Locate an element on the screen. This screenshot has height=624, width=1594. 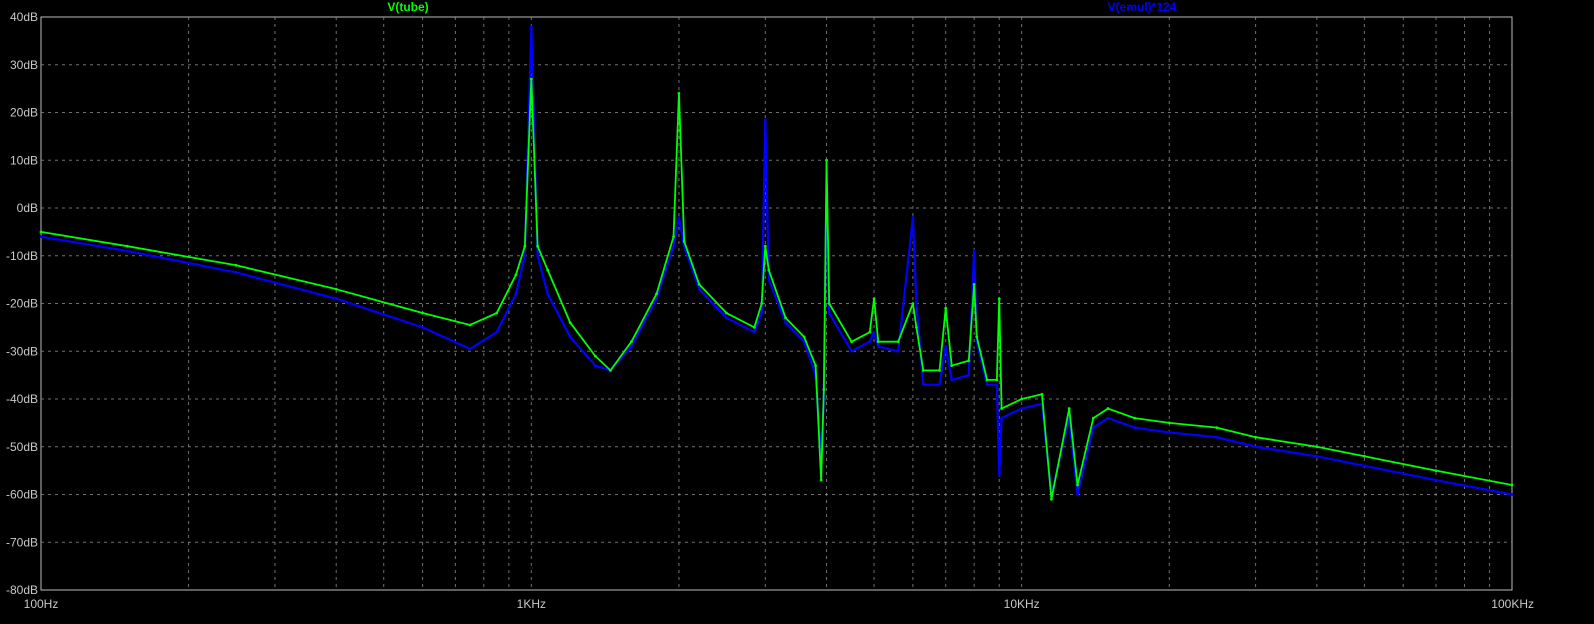
legend: V(tube) V(emul)*124 is located at coordinates (781, 7).